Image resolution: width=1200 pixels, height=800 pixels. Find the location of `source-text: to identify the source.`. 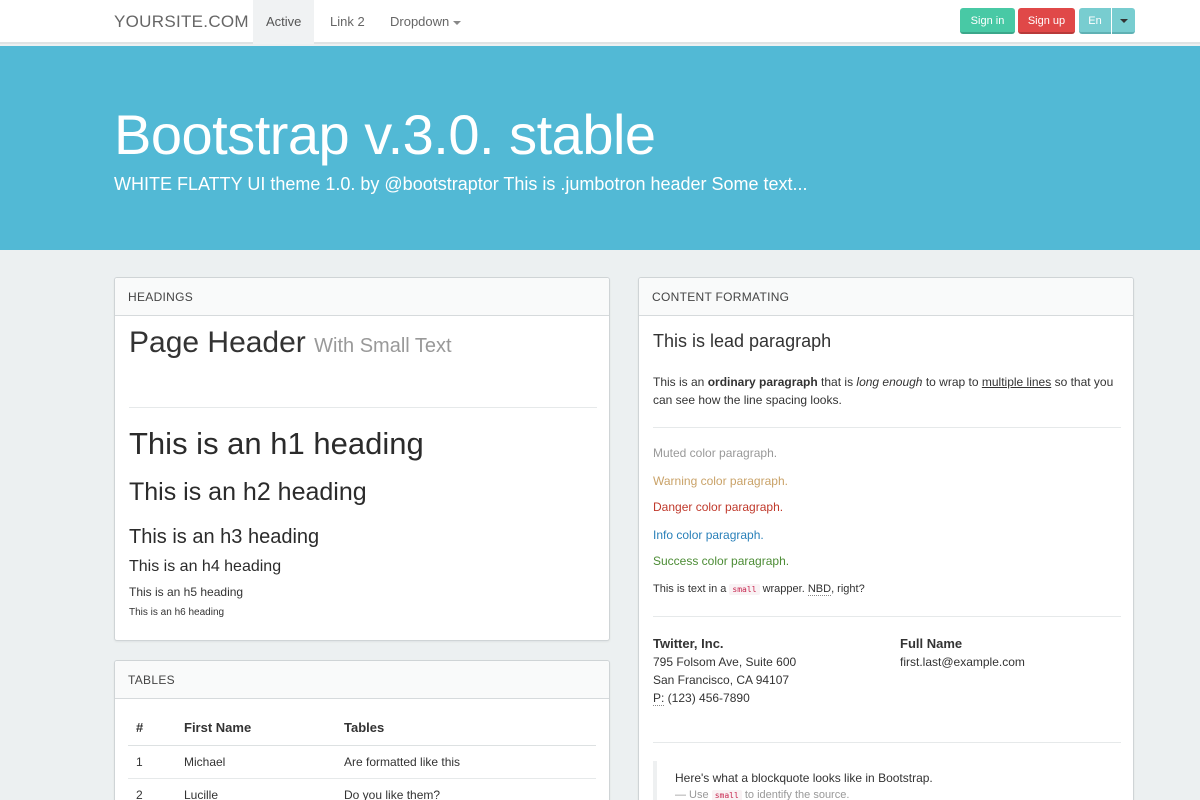

source-text: to identify the source. is located at coordinates (795, 794).